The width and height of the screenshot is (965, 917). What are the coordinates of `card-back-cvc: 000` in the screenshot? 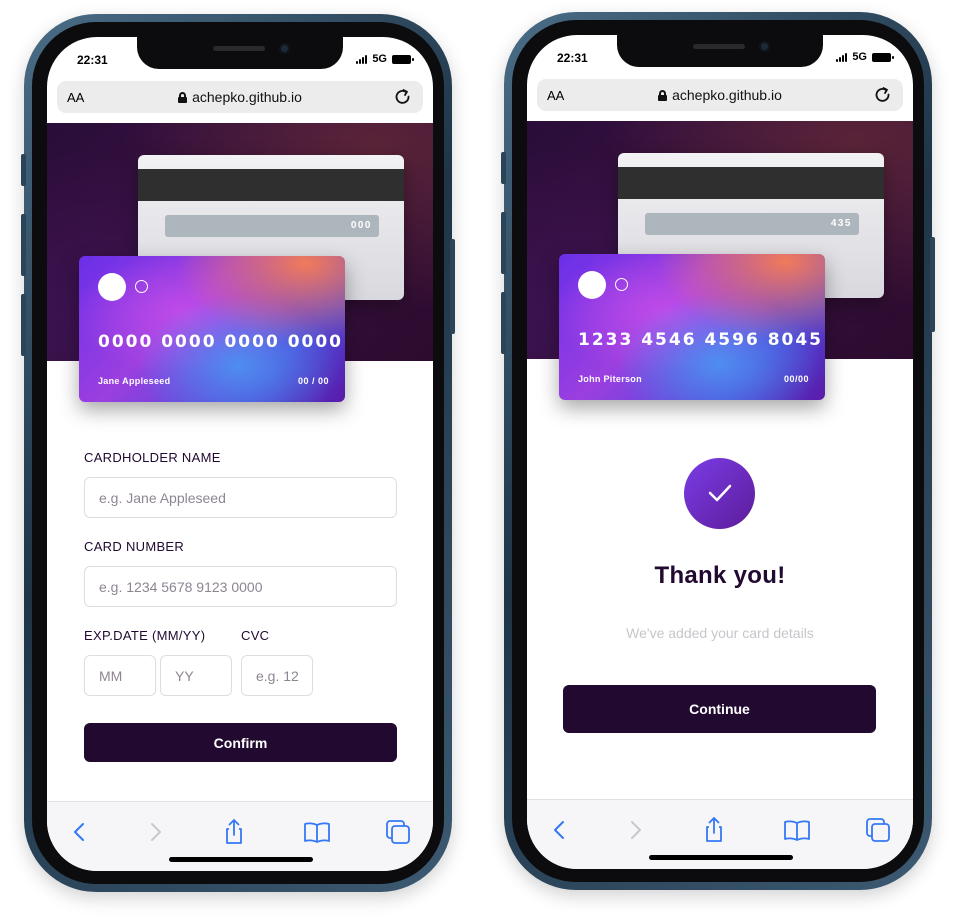 It's located at (361, 225).